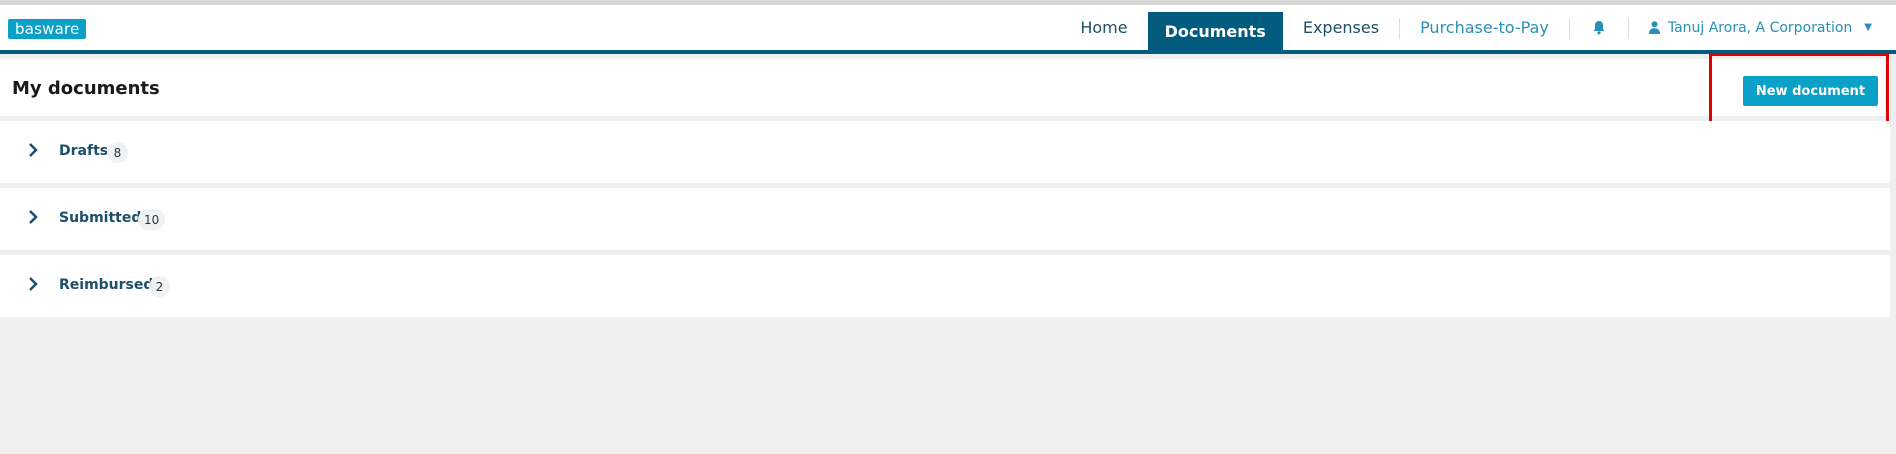 The height and width of the screenshot is (454, 1896). Describe the element at coordinates (1103, 27) in the screenshot. I see `nav-home: Home` at that location.